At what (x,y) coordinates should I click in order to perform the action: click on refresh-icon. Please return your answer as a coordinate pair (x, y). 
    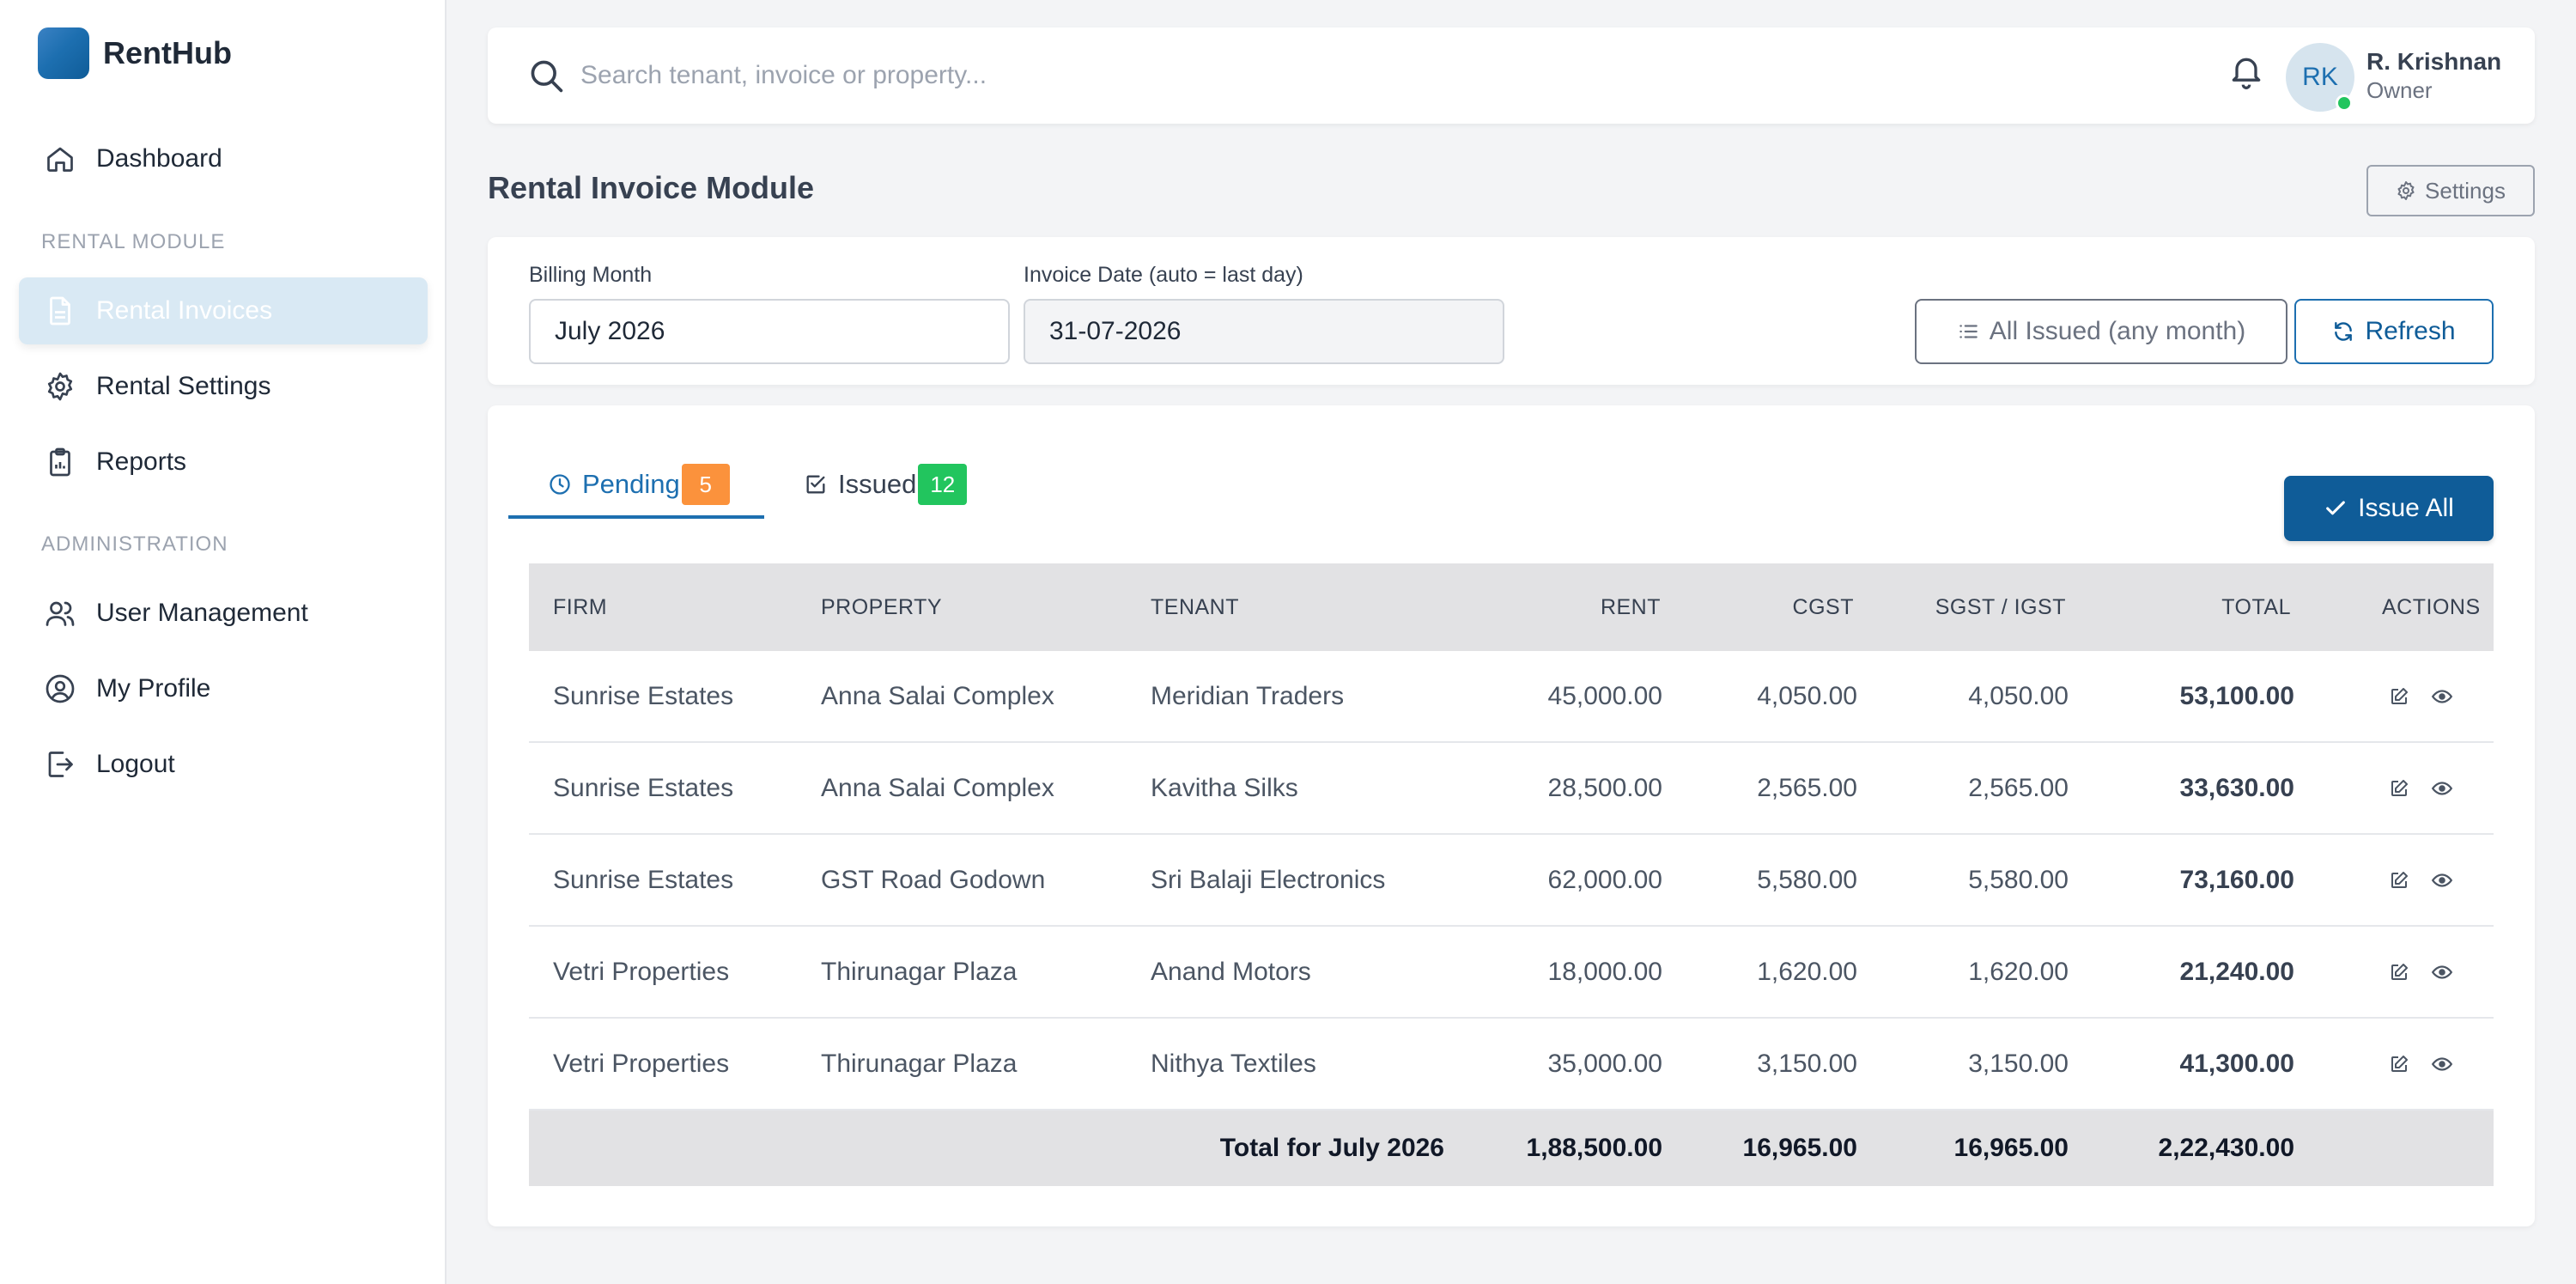
    Looking at the image, I should click on (2344, 331).